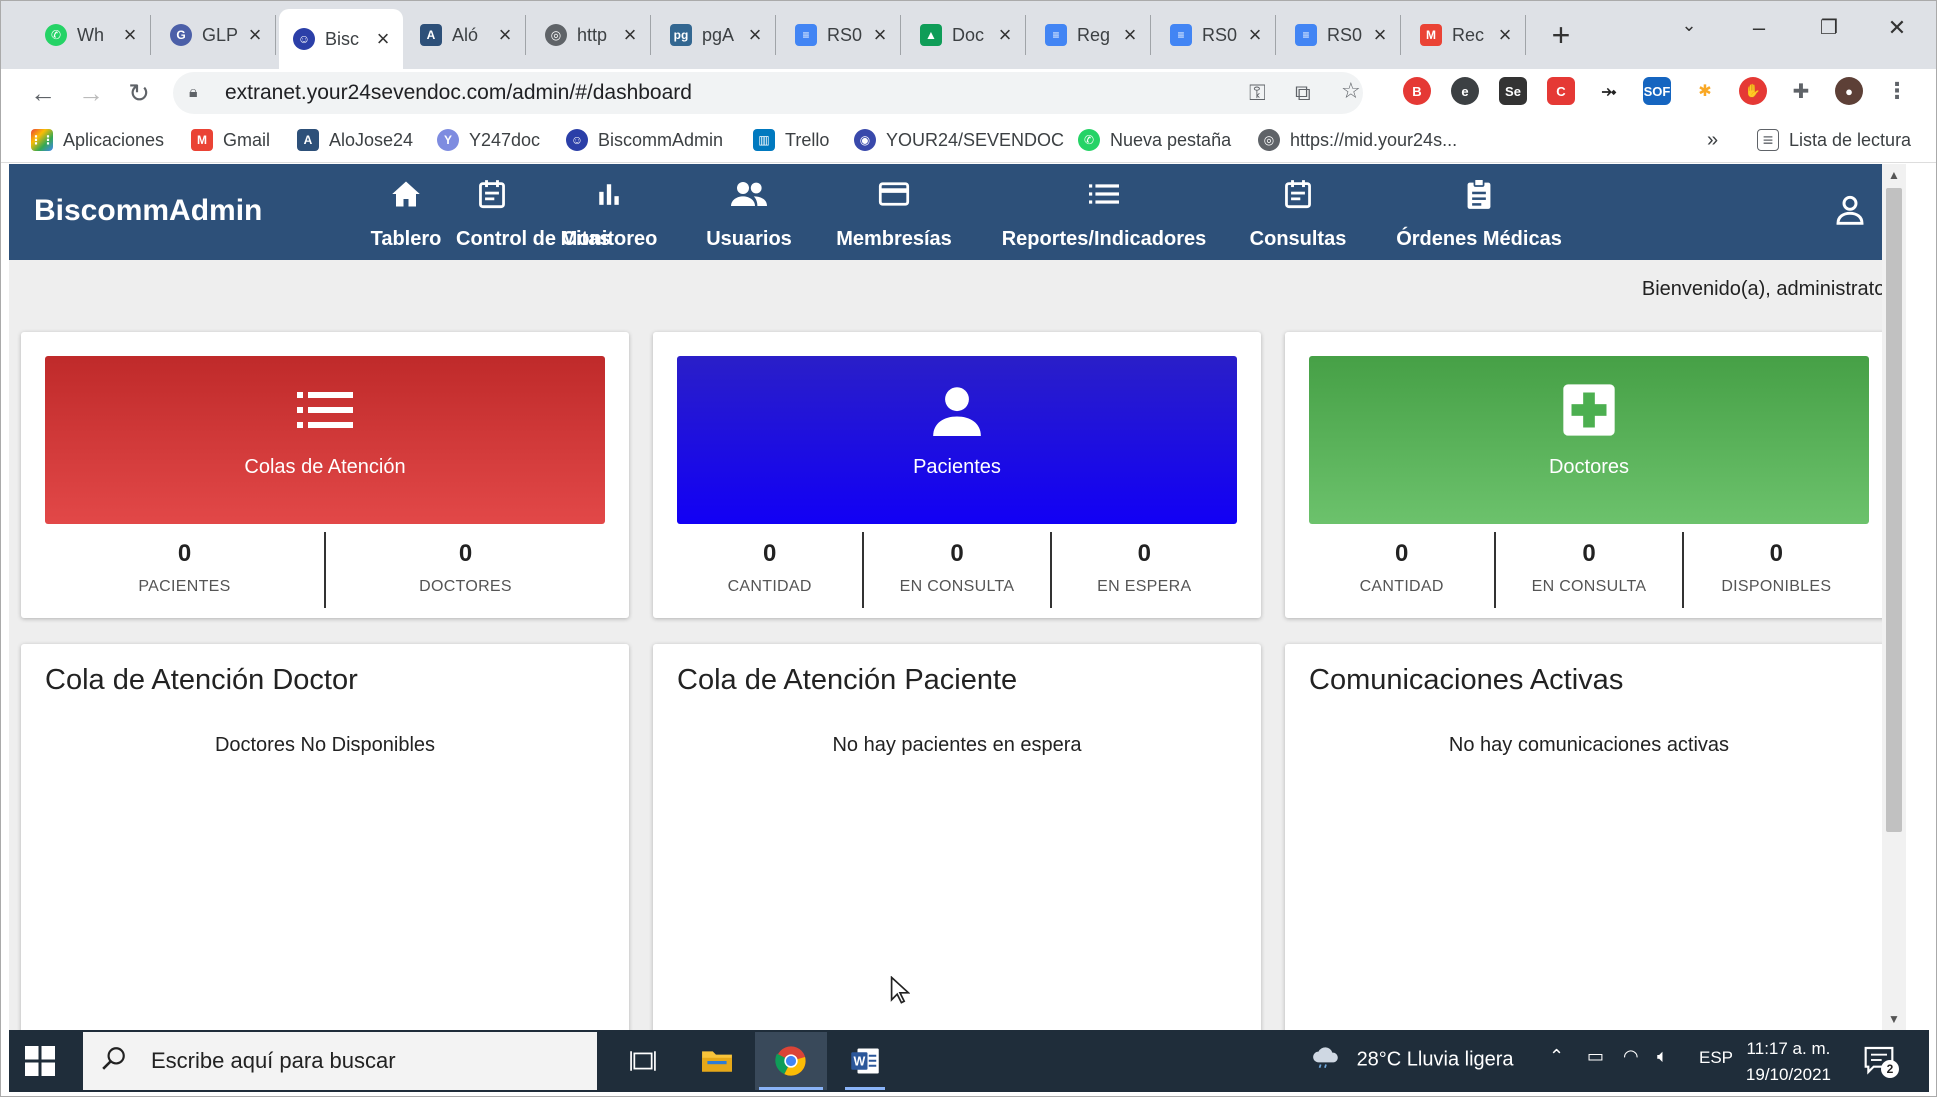  I want to click on taskbar-clock: 11:17 a. m. 19/10/2021, so click(1788, 1062).